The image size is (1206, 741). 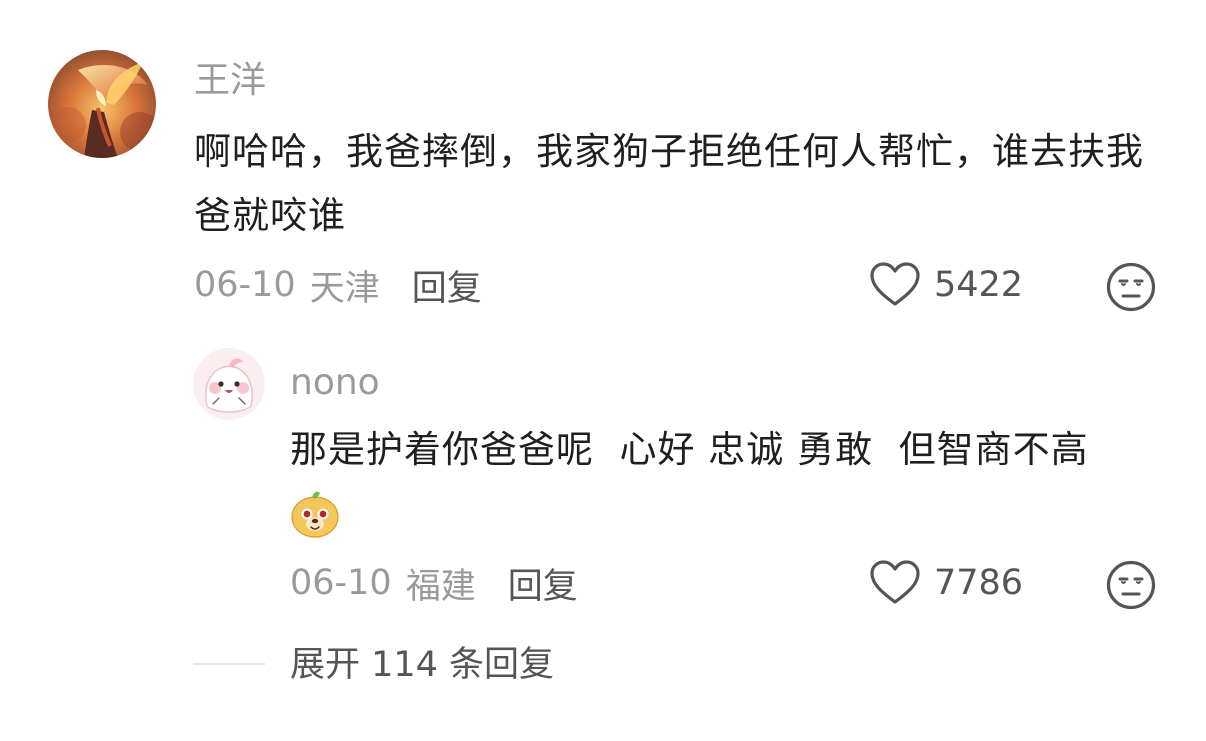 I want to click on reply-meta: 06-10 福建 回复, so click(x=434, y=583).